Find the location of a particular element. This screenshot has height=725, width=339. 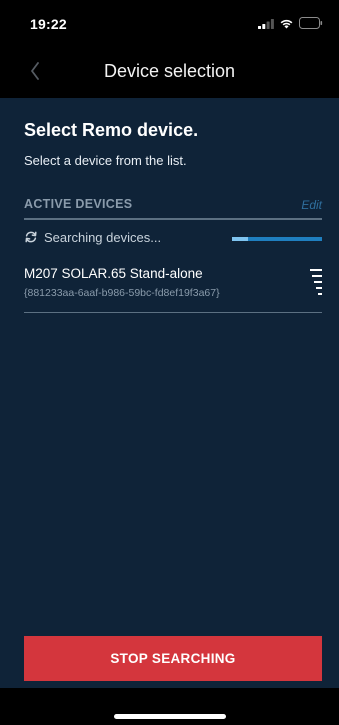

home-indicator is located at coordinates (170, 716).